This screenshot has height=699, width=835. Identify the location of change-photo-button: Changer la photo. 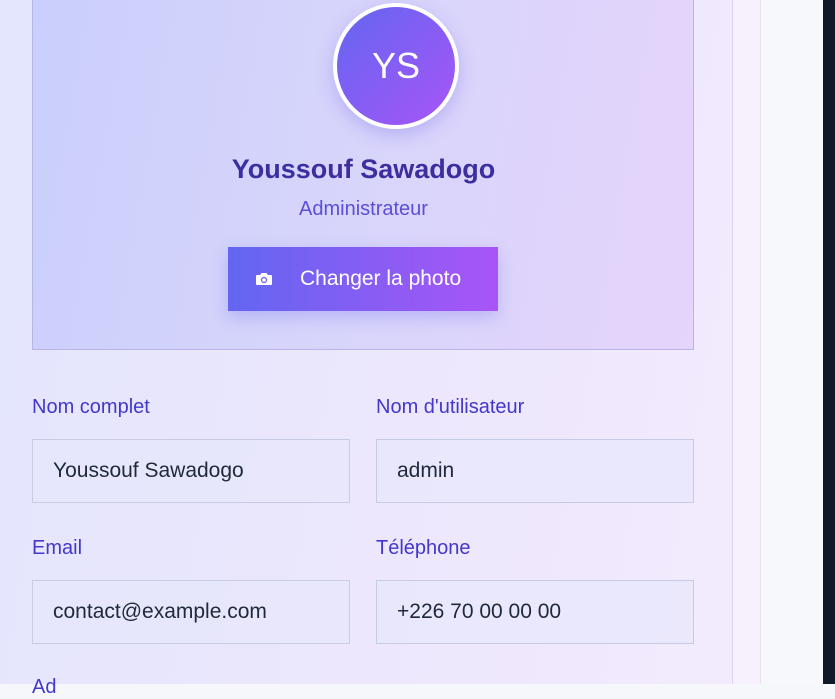
(363, 279).